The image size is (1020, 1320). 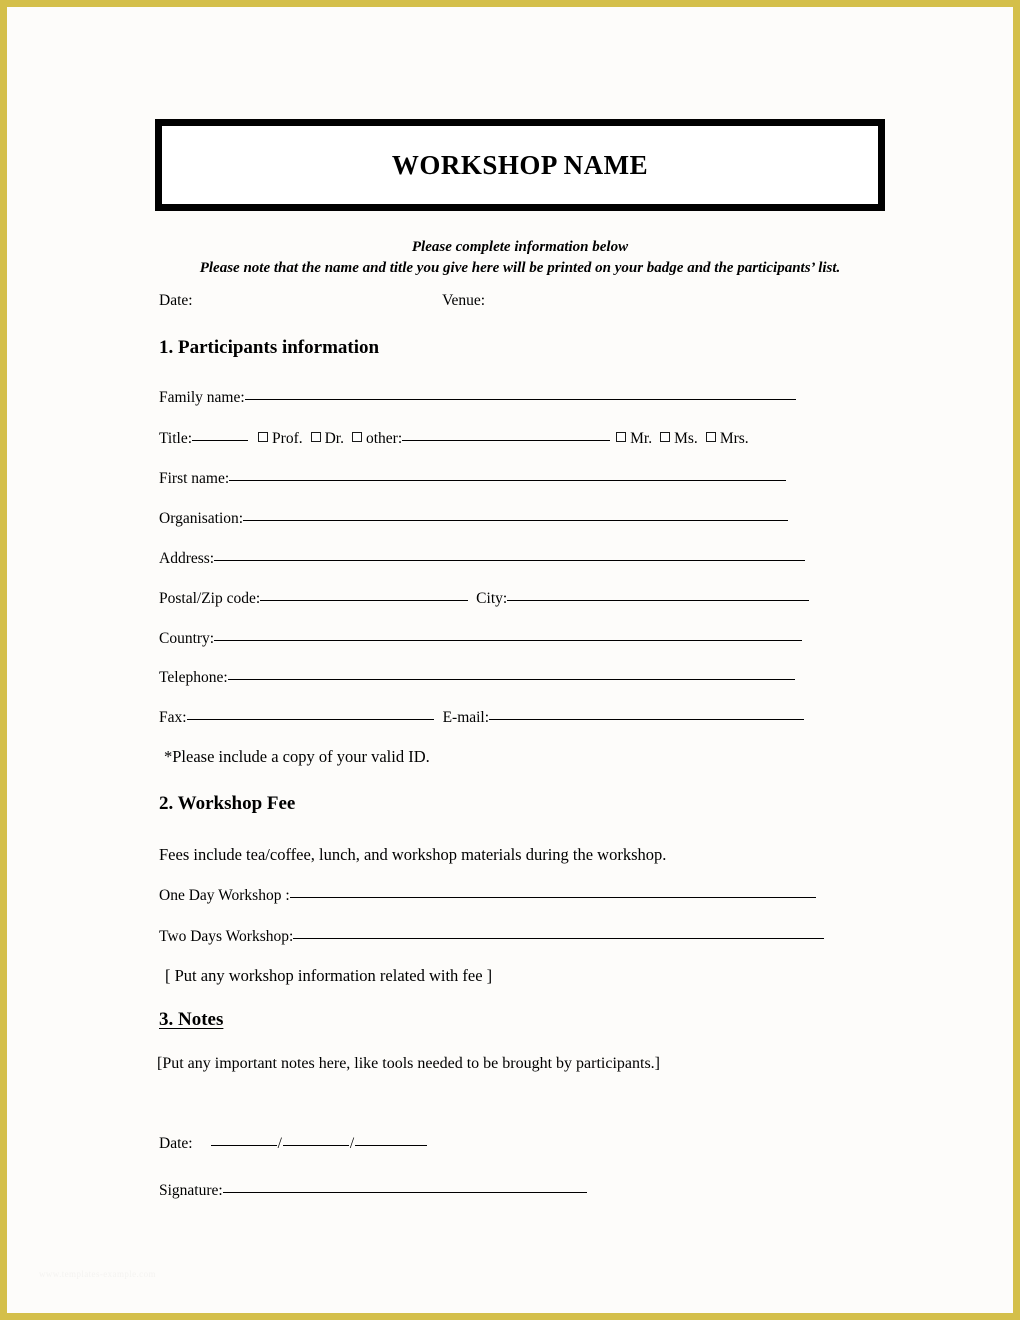 What do you see at coordinates (492, 598) in the screenshot?
I see `city-label: City:` at bounding box center [492, 598].